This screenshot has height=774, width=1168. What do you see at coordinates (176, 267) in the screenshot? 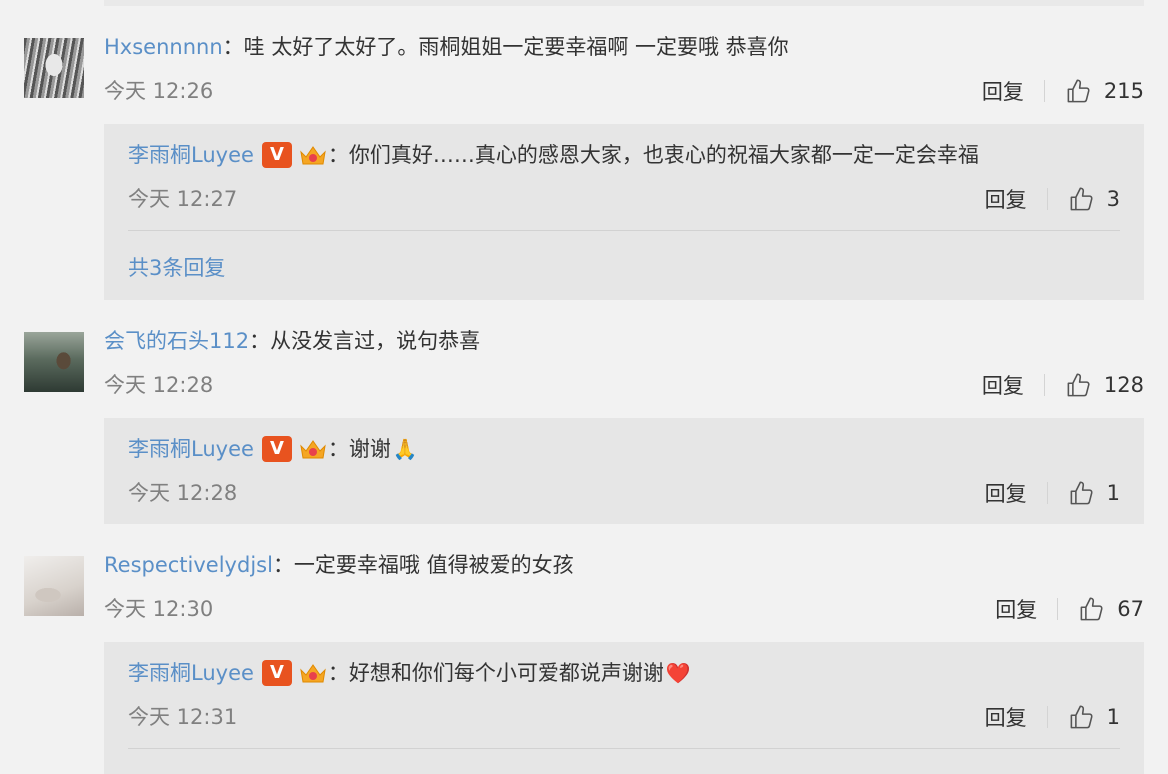
I see `more-replies-link: 共3条回复` at bounding box center [176, 267].